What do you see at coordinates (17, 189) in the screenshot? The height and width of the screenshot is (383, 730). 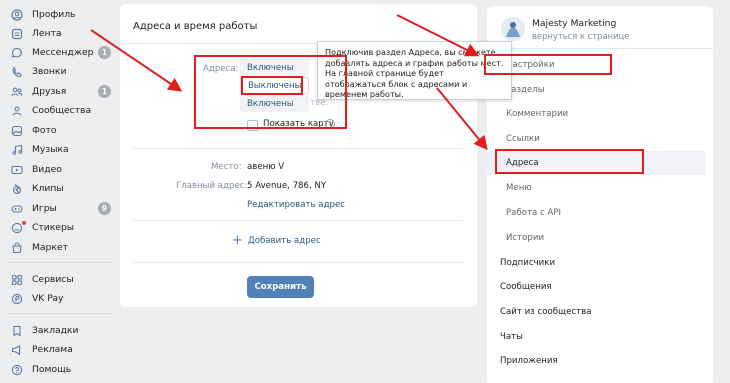 I see `clips-icon` at bounding box center [17, 189].